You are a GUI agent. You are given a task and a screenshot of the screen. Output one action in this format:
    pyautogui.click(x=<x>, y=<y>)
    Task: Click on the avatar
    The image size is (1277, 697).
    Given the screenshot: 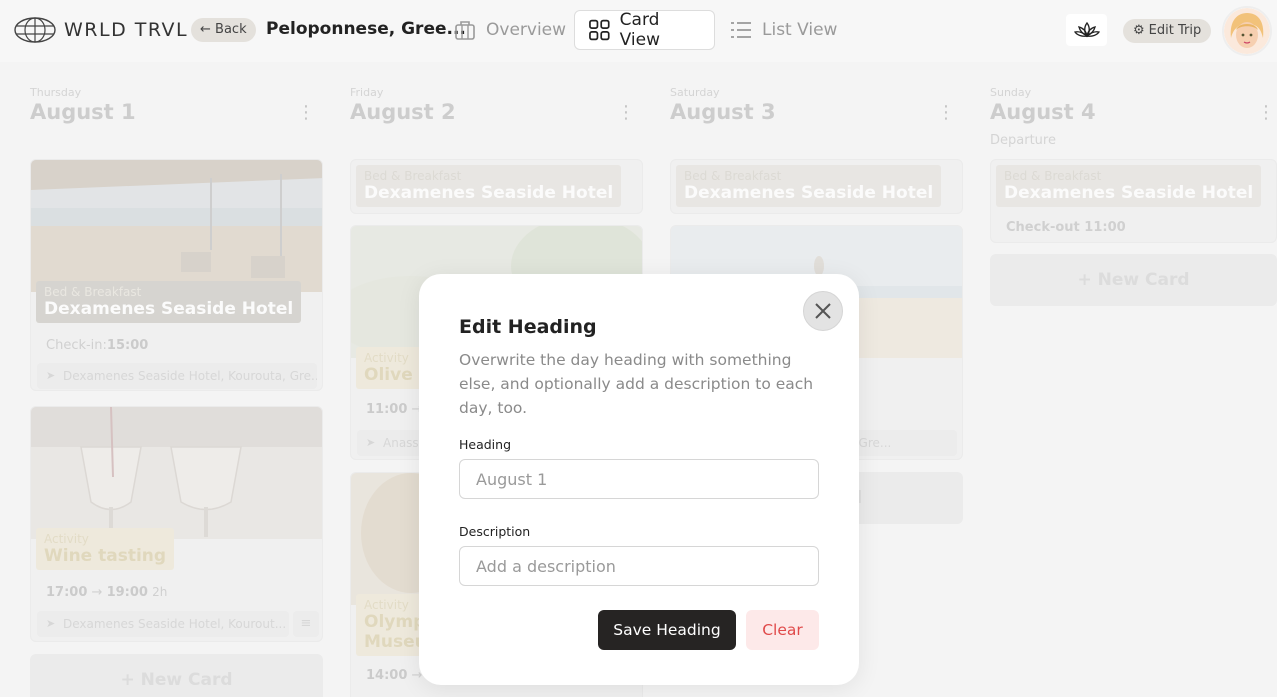 What is the action you would take?
    pyautogui.click(x=1247, y=31)
    